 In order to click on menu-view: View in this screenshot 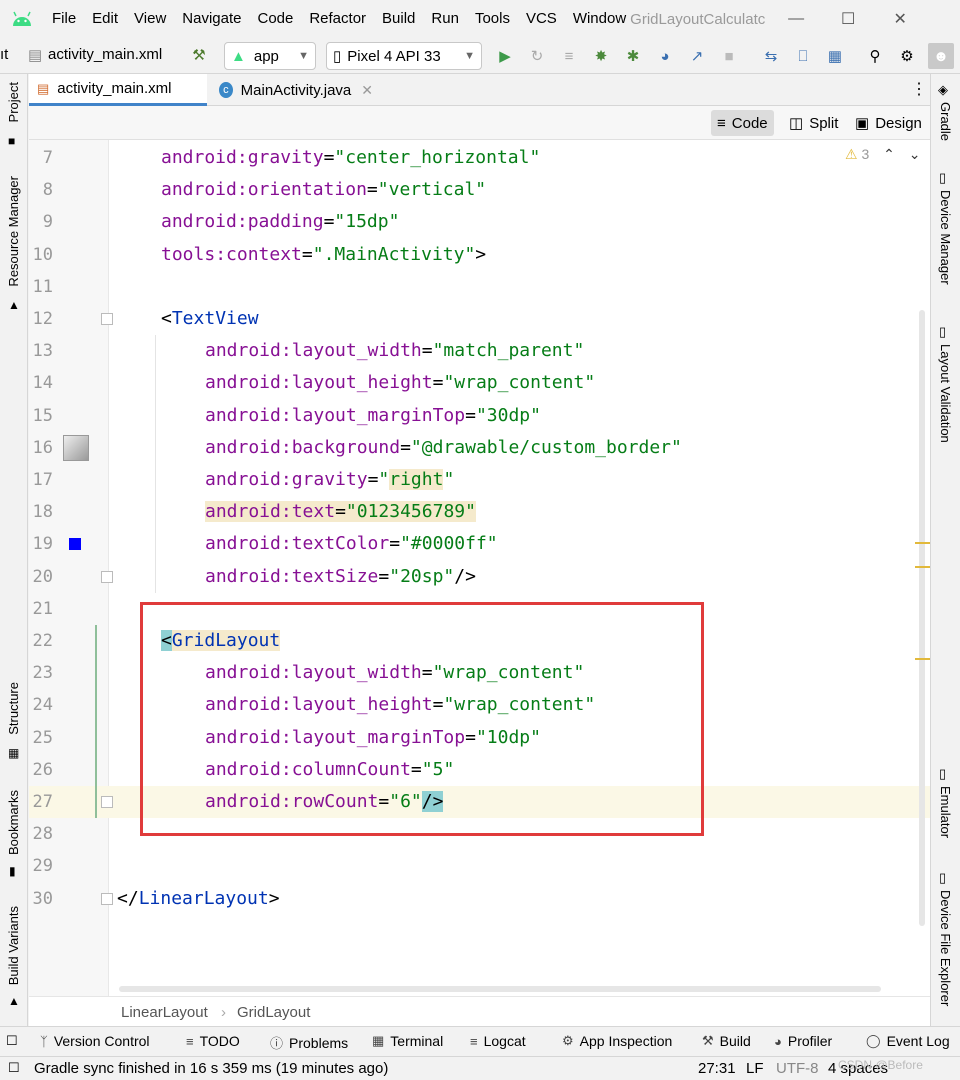, I will do `click(150, 19)`.